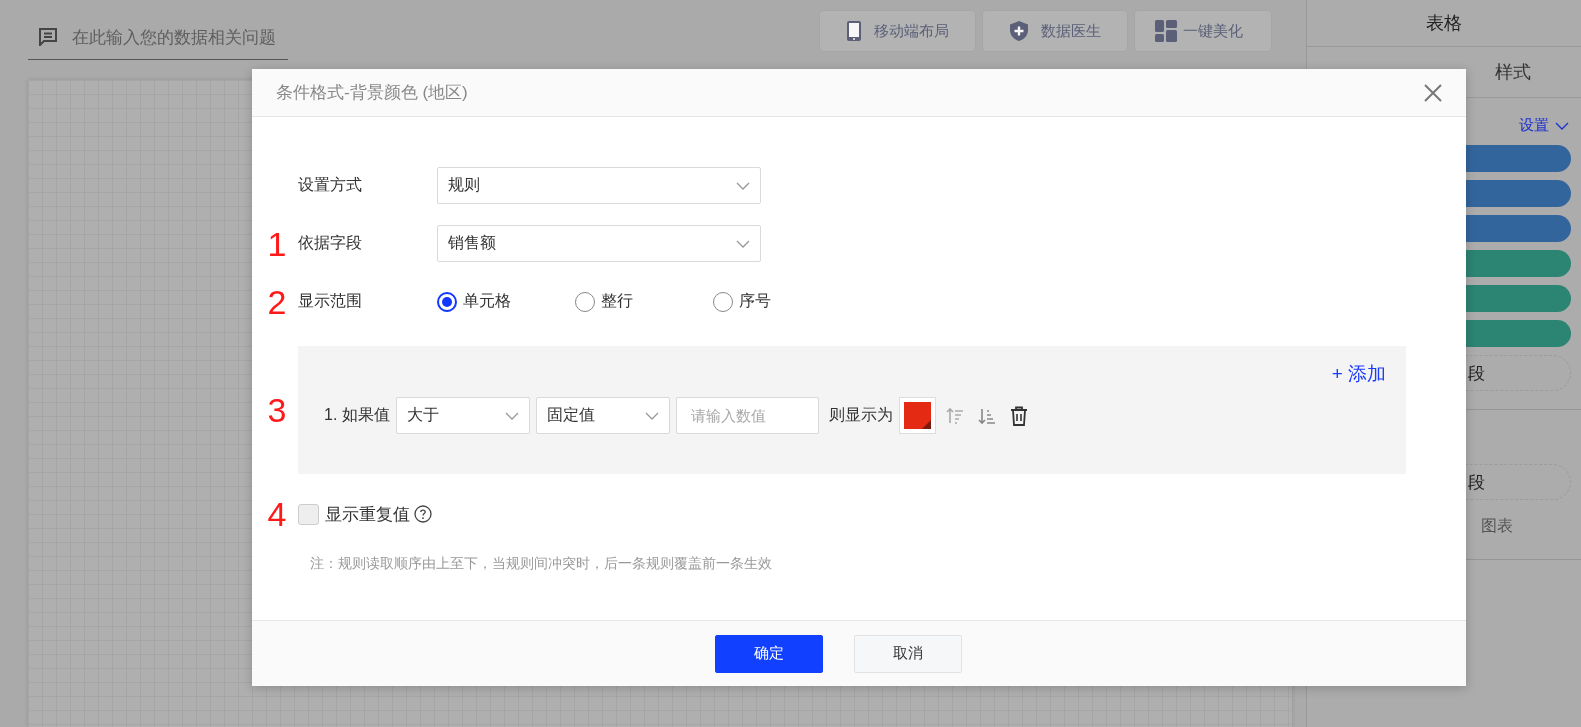 This screenshot has width=1581, height=727. What do you see at coordinates (986, 415) in the screenshot?
I see `sort-descending-icon` at bounding box center [986, 415].